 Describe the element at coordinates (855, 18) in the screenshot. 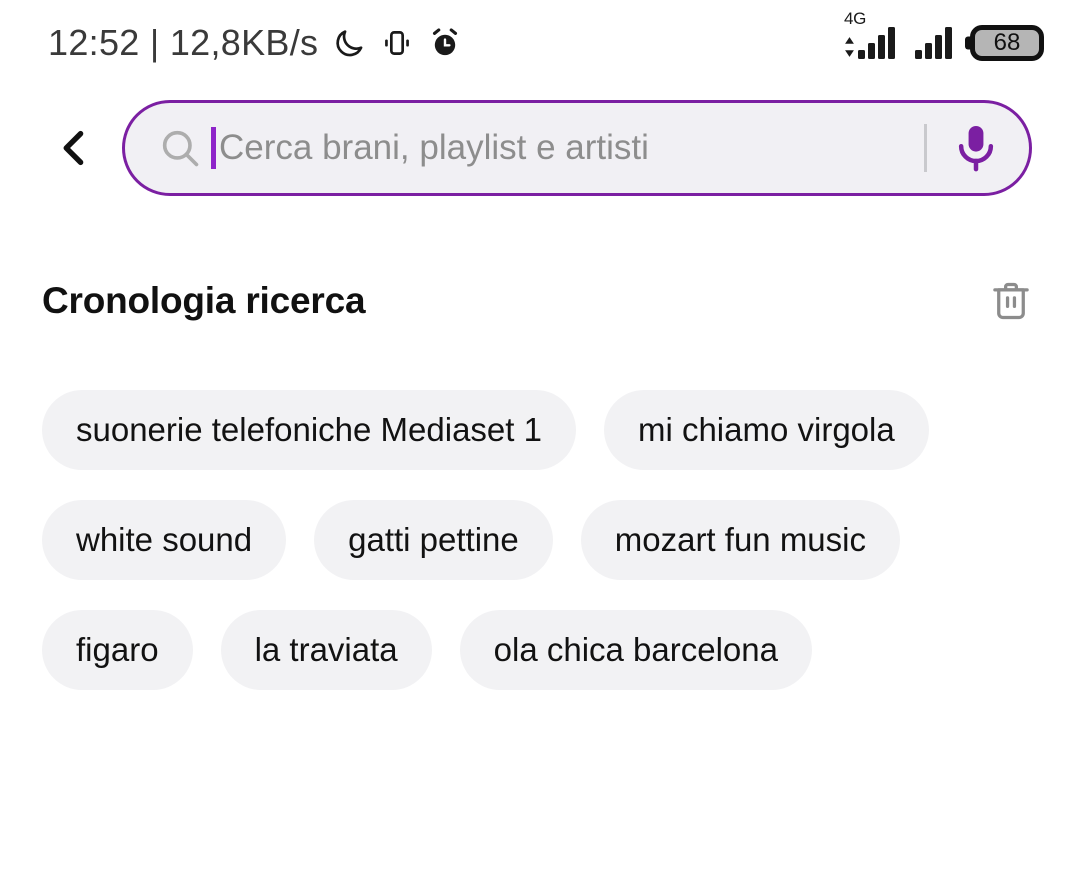

I see `network-type-label: 4G` at that location.